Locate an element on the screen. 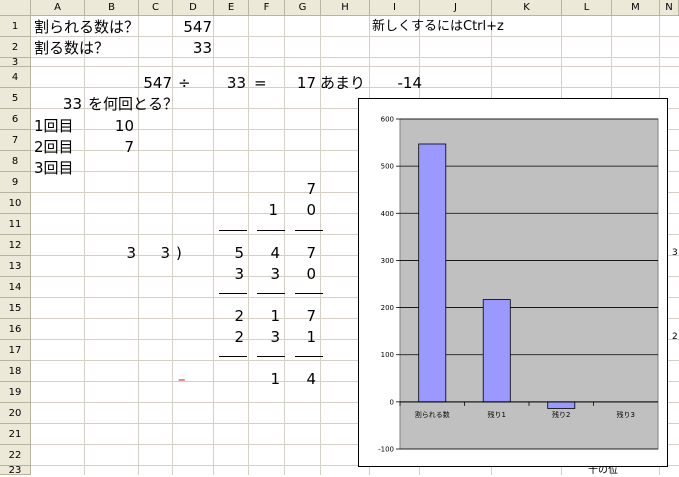  cell-b7: 7 is located at coordinates (111, 147).